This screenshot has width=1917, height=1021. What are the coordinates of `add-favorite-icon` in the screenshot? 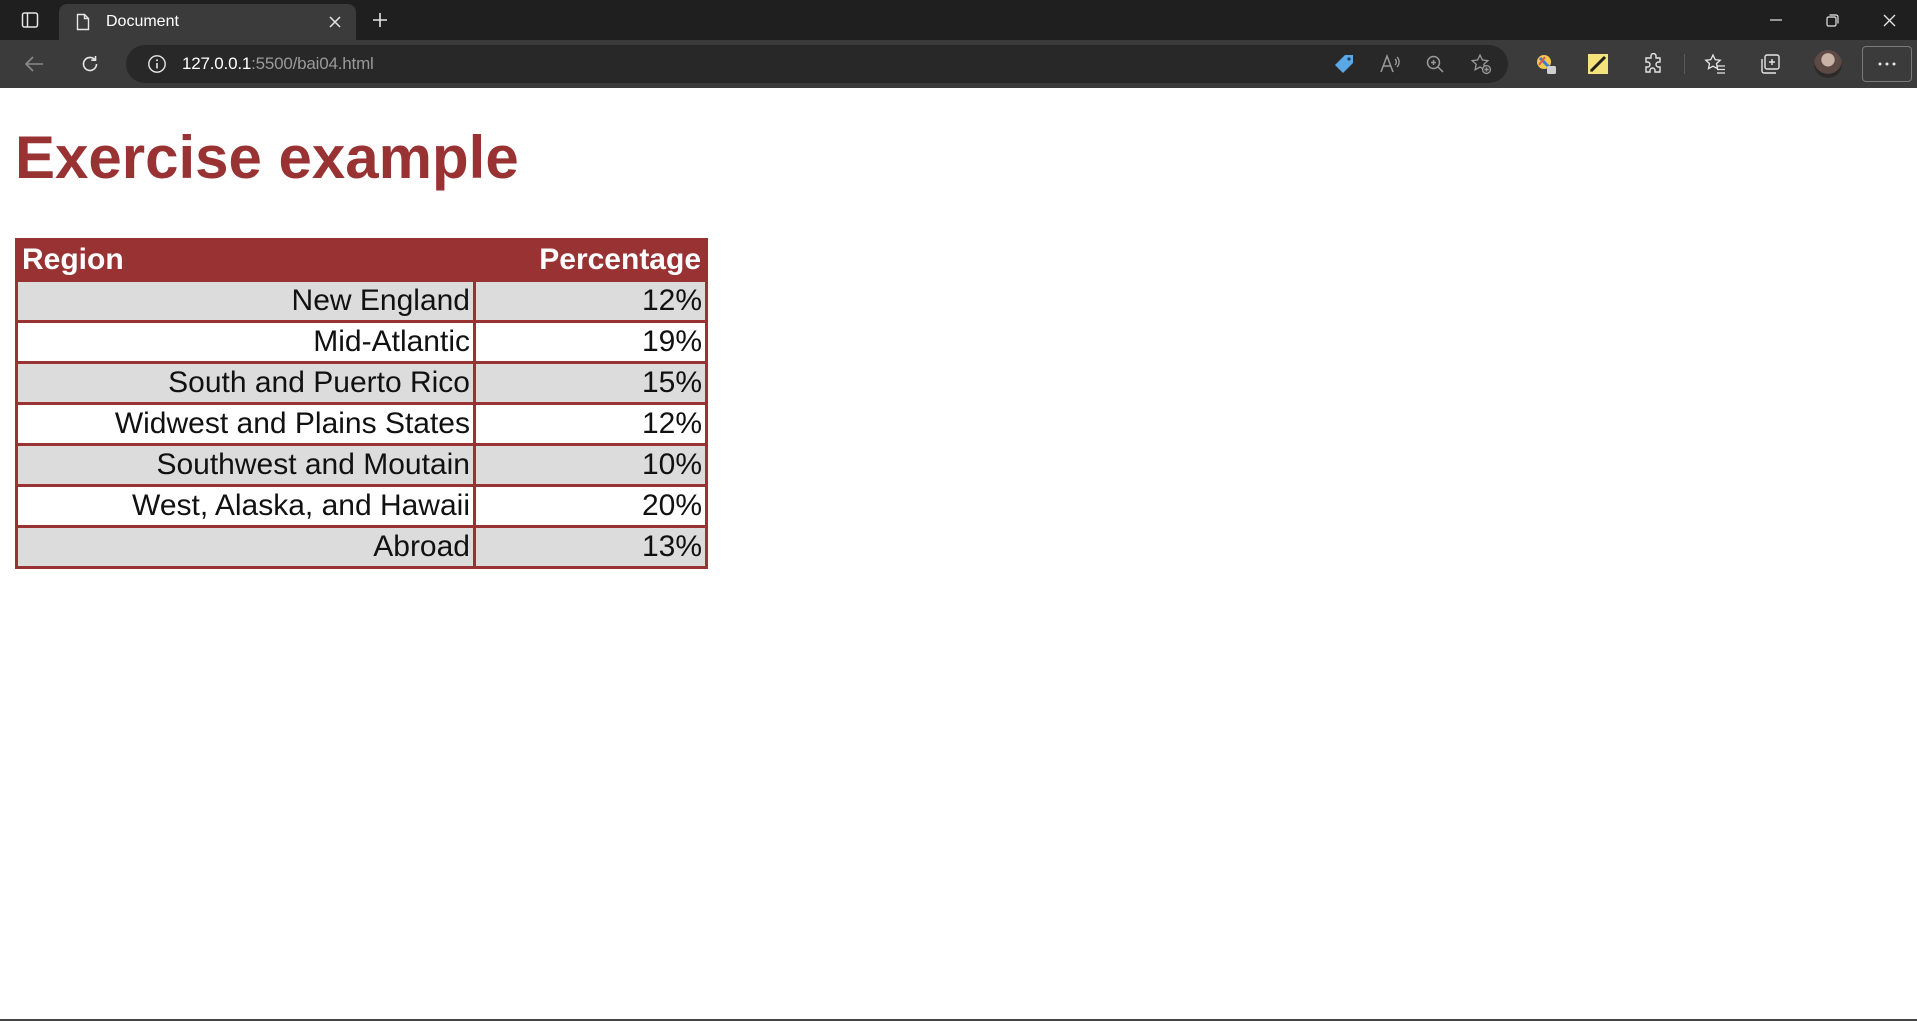 It's located at (1481, 64).